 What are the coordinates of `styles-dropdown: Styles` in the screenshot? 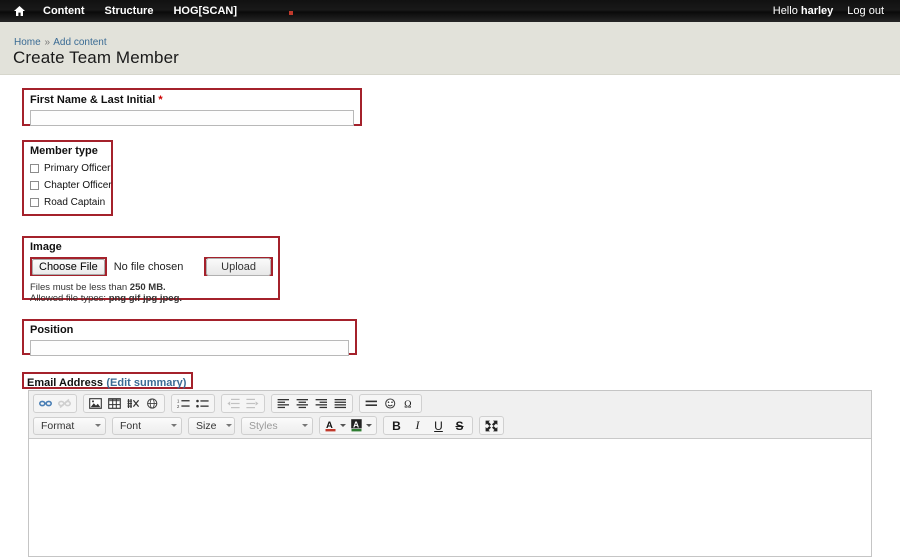 It's located at (277, 425).